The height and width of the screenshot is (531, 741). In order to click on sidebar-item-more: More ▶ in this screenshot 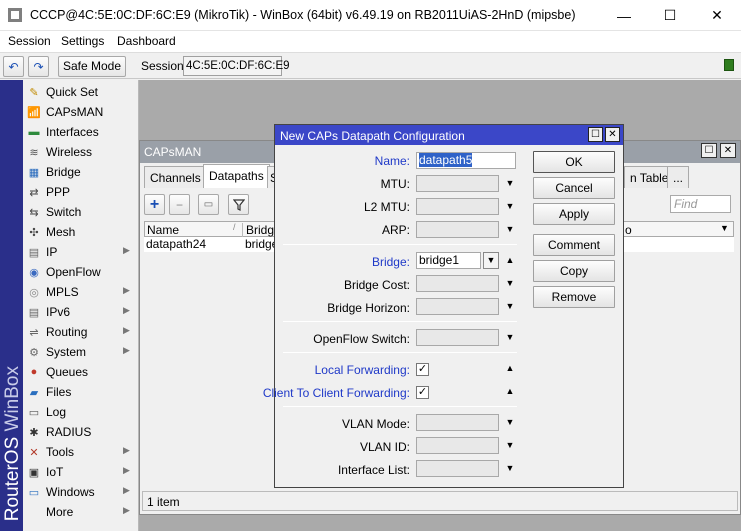, I will do `click(81, 512)`.